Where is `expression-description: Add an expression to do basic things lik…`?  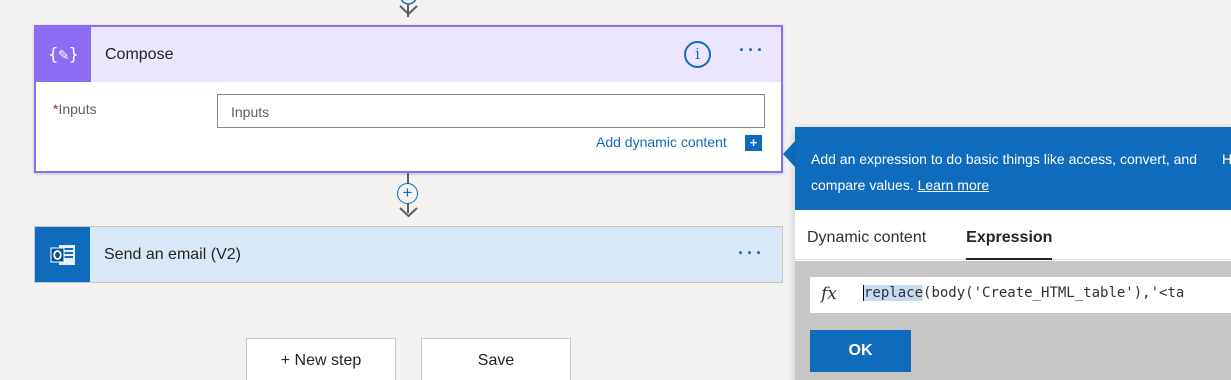
expression-description: Add an expression to do basic things lik… is located at coordinates (1004, 172).